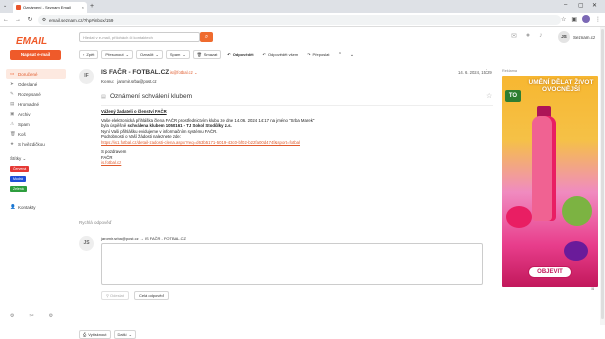 The image size is (605, 339). Describe the element at coordinates (18, 179) in the screenshot. I see `label-chip: Modrá` at that location.